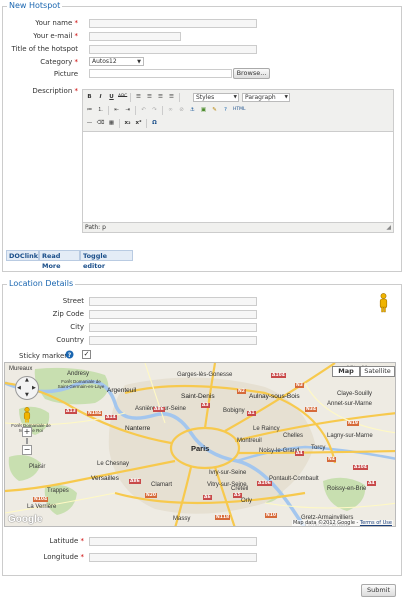 The width and height of the screenshot is (404, 600). I want to click on name-input, so click(173, 23).